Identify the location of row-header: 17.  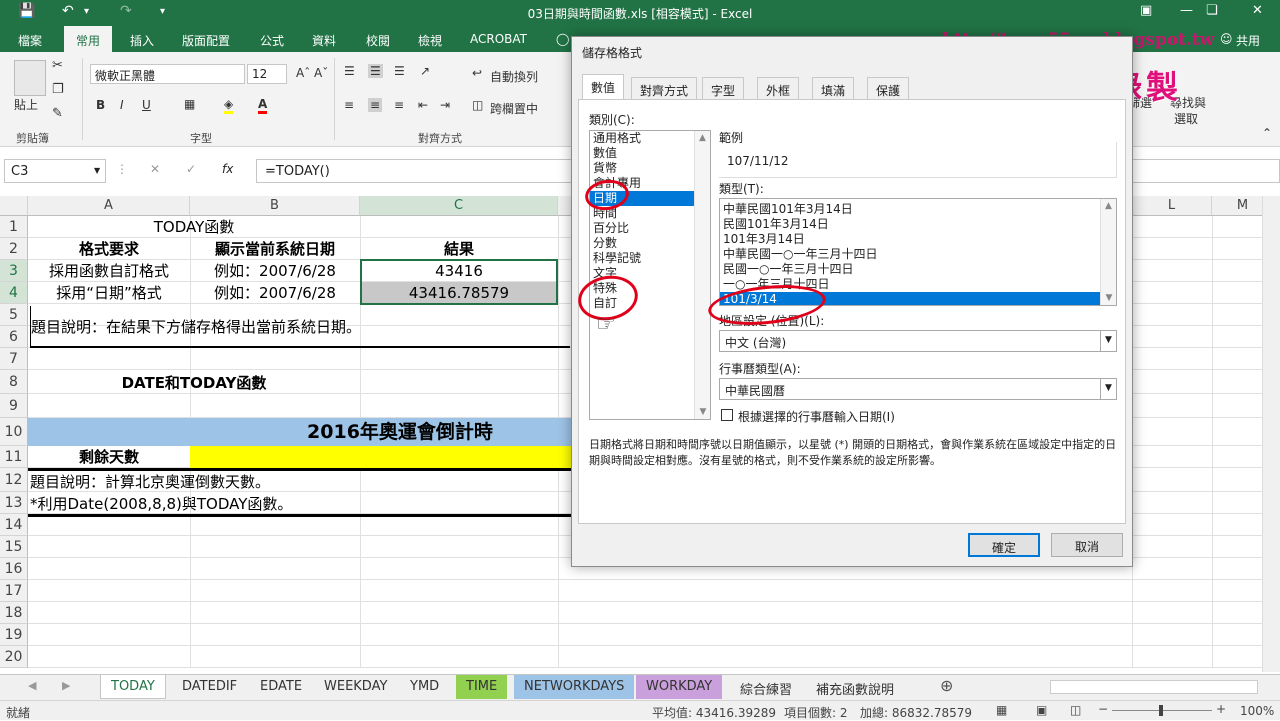
(14, 591).